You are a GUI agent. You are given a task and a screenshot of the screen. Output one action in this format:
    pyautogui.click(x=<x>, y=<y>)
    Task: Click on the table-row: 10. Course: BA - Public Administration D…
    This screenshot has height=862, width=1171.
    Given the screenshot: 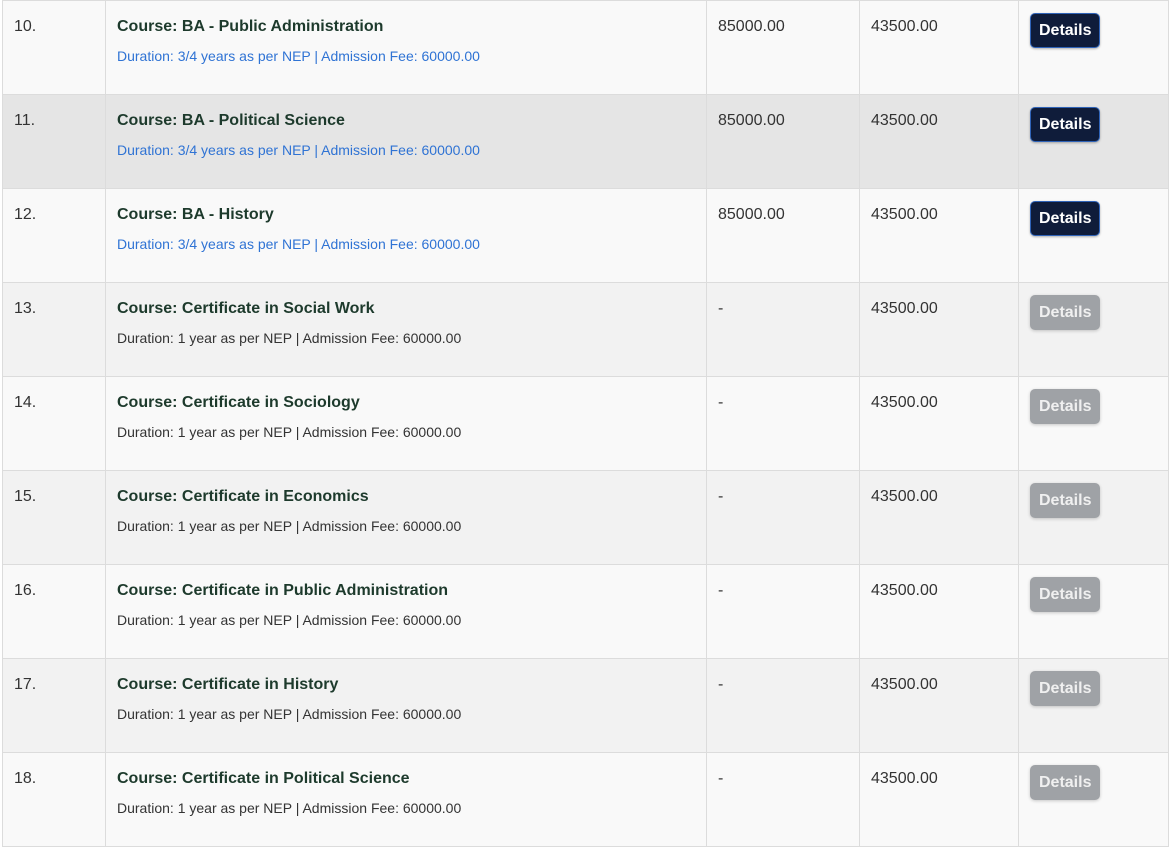 What is the action you would take?
    pyautogui.click(x=585, y=47)
    